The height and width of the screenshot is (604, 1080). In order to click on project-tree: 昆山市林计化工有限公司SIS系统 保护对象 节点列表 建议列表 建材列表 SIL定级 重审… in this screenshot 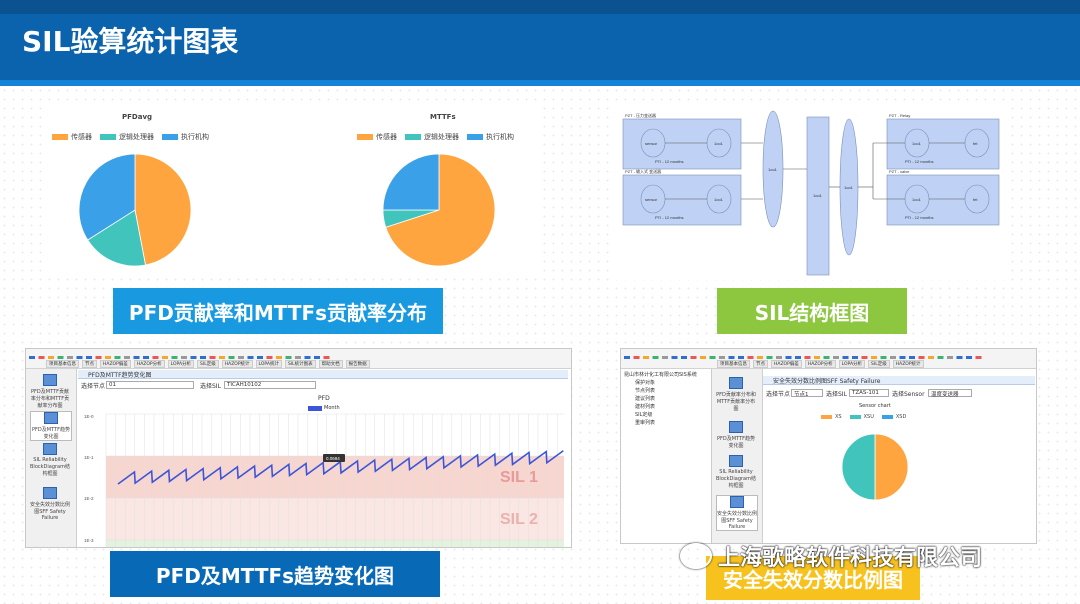, I will do `click(666, 456)`.